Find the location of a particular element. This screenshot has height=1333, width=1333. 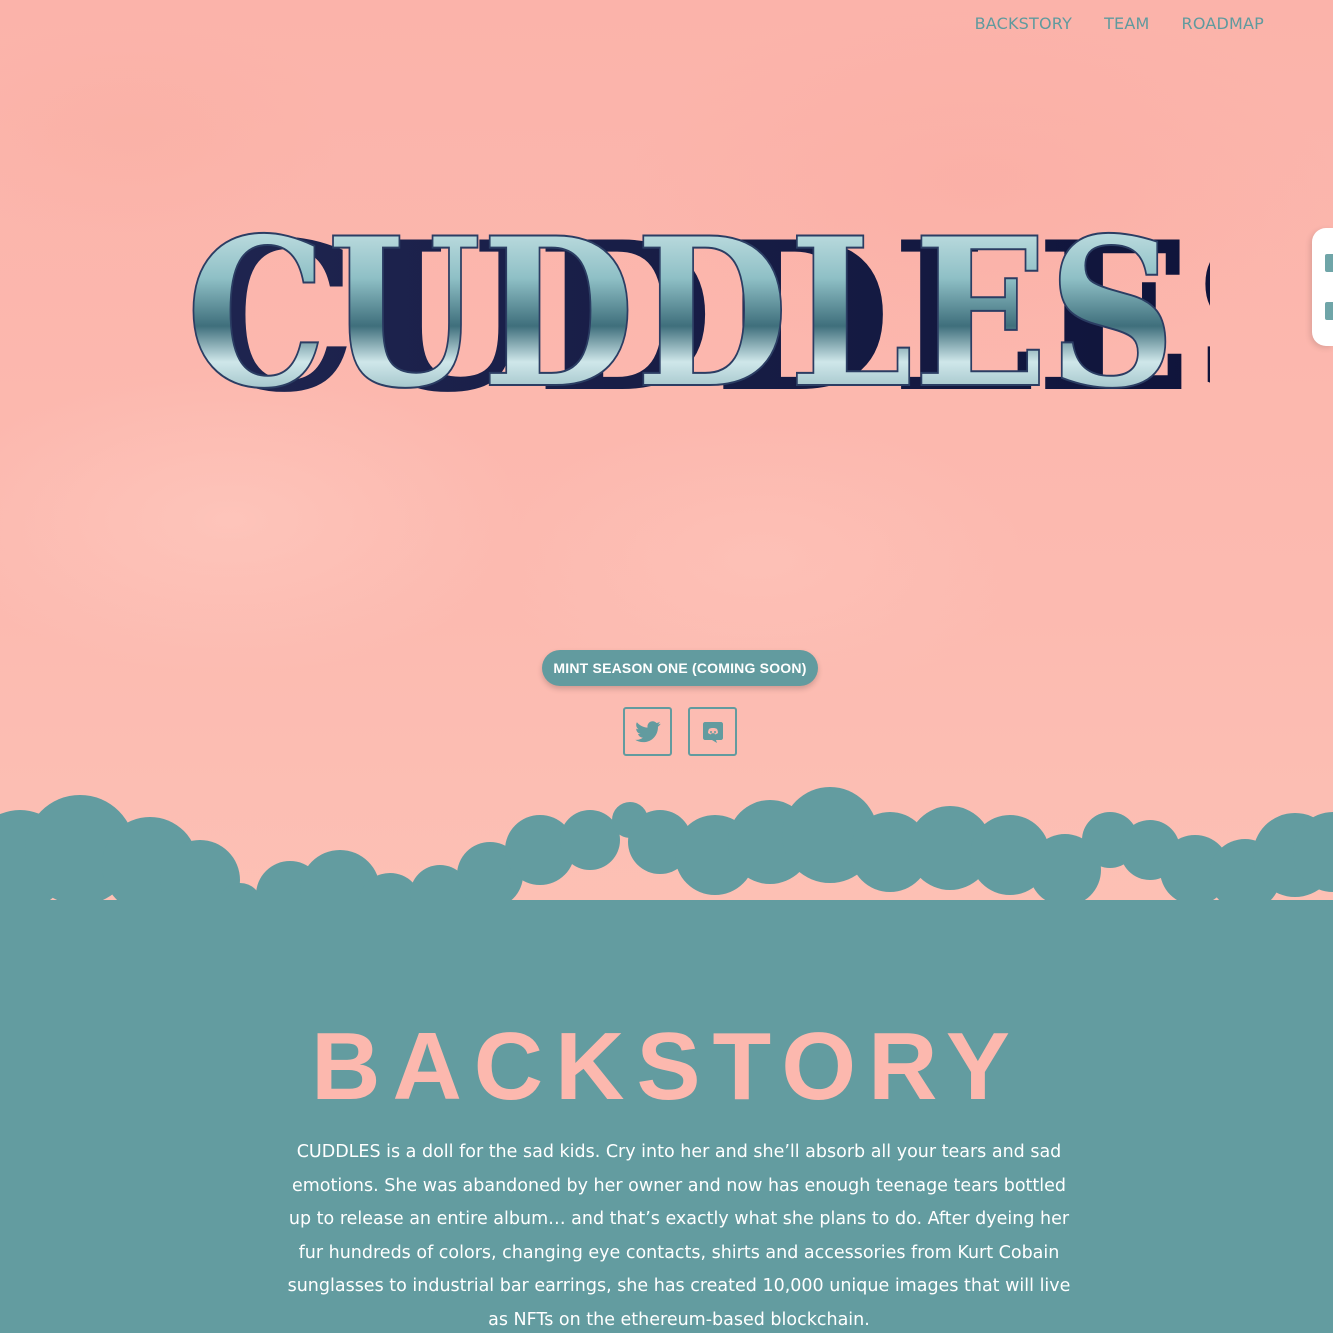

nav-backstory: BACKSTORY is located at coordinates (1024, 23).